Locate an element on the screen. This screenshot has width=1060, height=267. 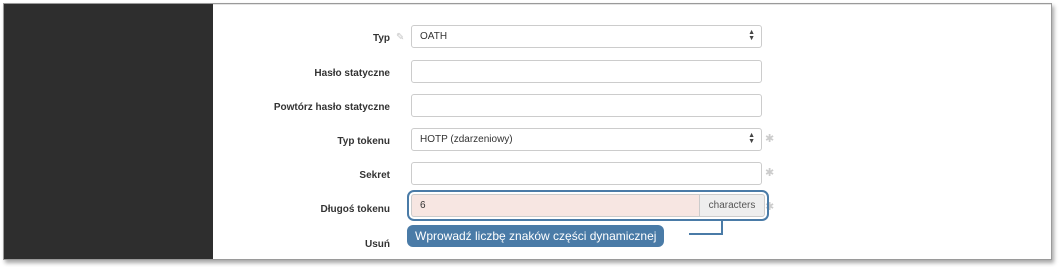
static-password-input is located at coordinates (586, 71).